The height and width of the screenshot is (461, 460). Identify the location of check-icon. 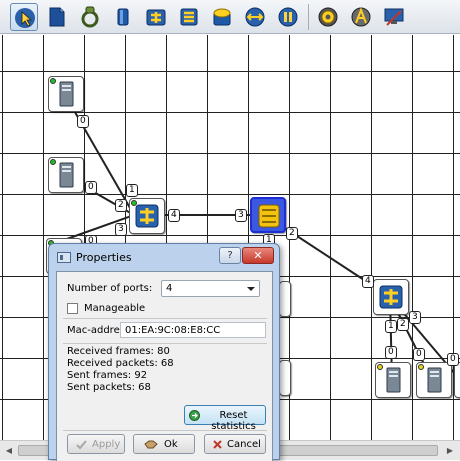
(81, 445).